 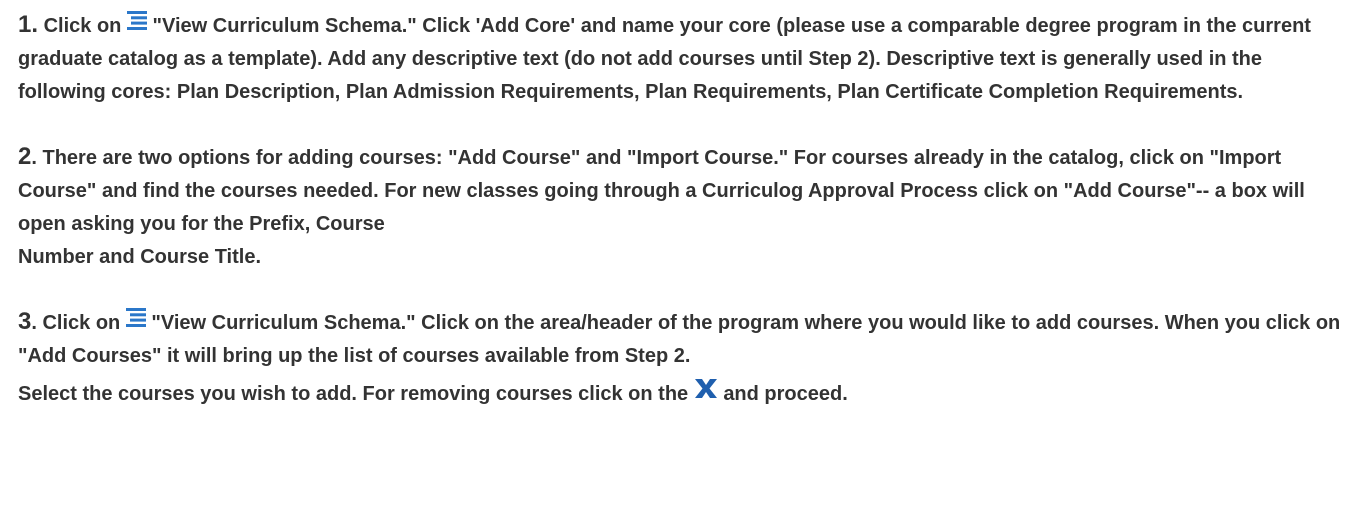 What do you see at coordinates (785, 394) in the screenshot?
I see `step-3-proceed-text: and proceed.` at bounding box center [785, 394].